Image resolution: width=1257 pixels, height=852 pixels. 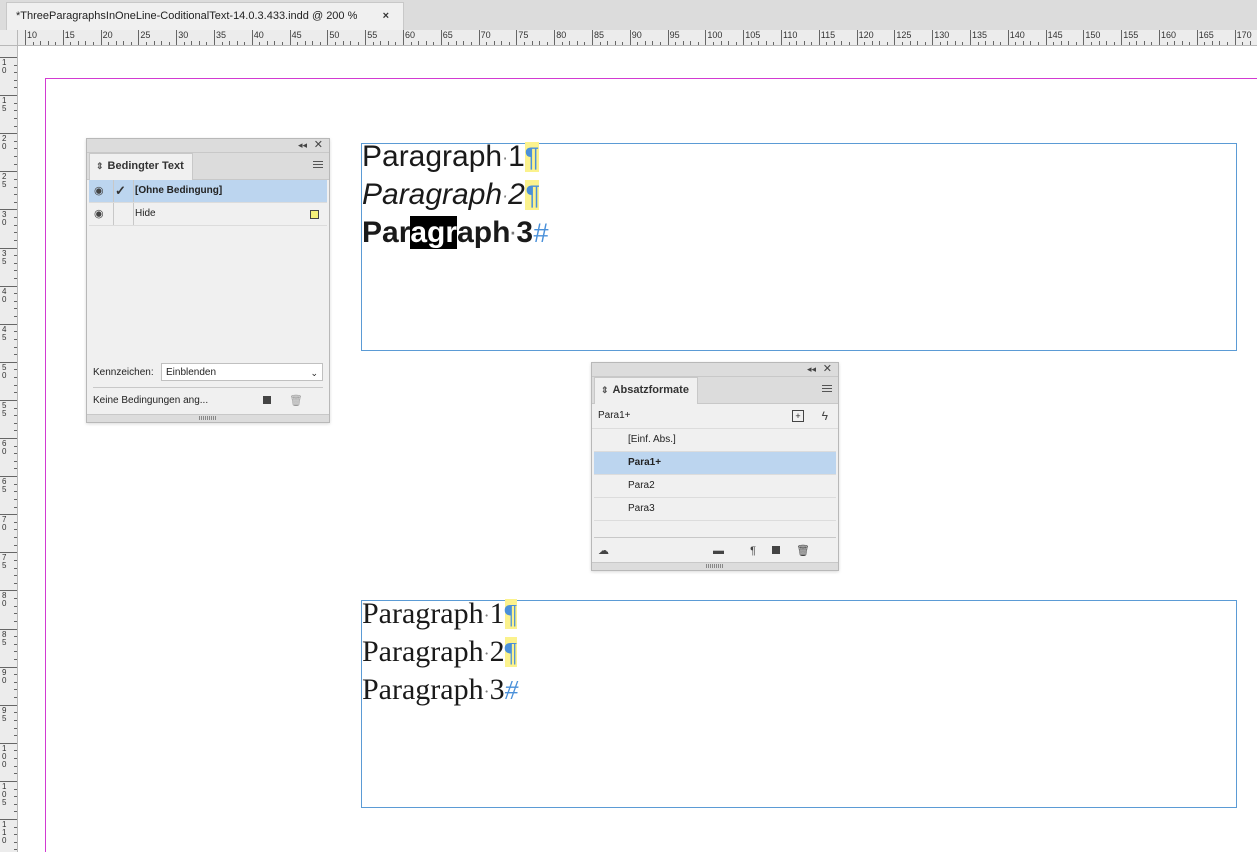 I want to click on style-item-para1: Para1+, so click(x=715, y=463).